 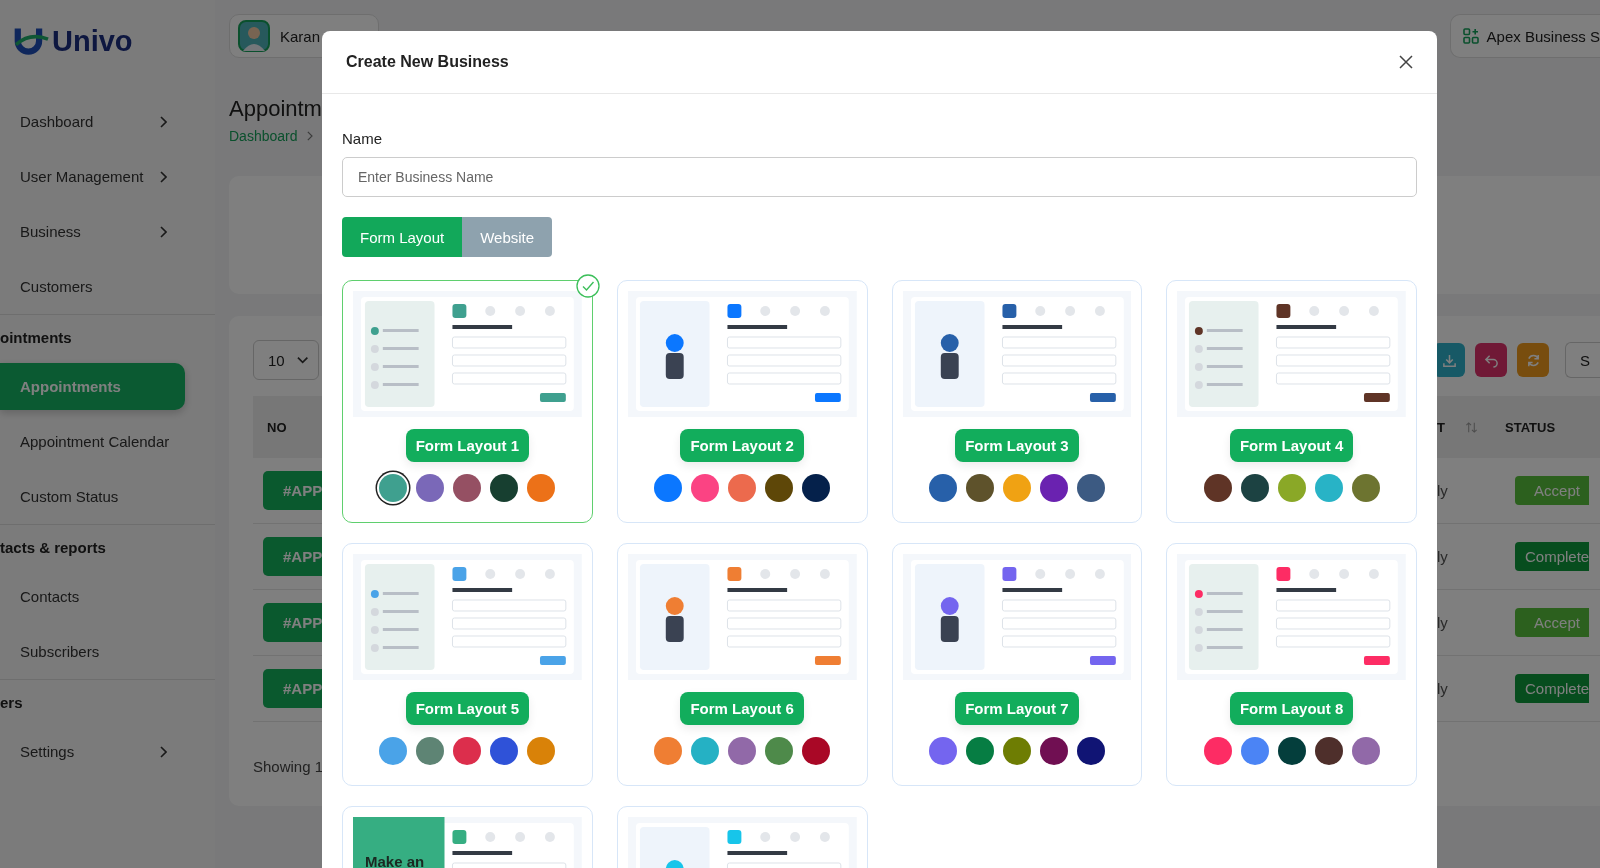 I want to click on layout-name-label: Form Layout 8, so click(x=1291, y=708).